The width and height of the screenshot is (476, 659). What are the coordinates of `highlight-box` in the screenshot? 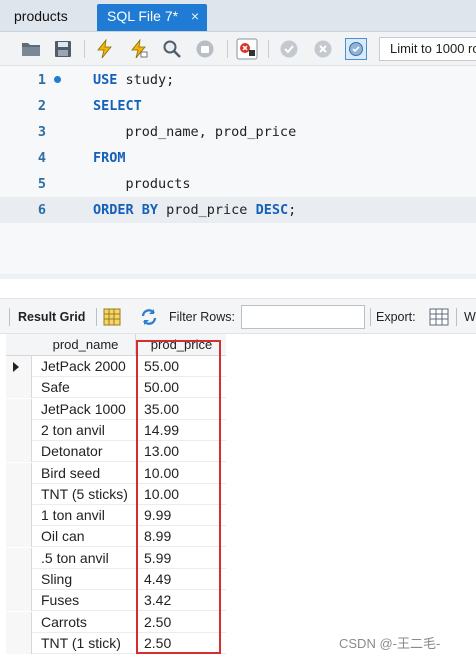 It's located at (178, 497).